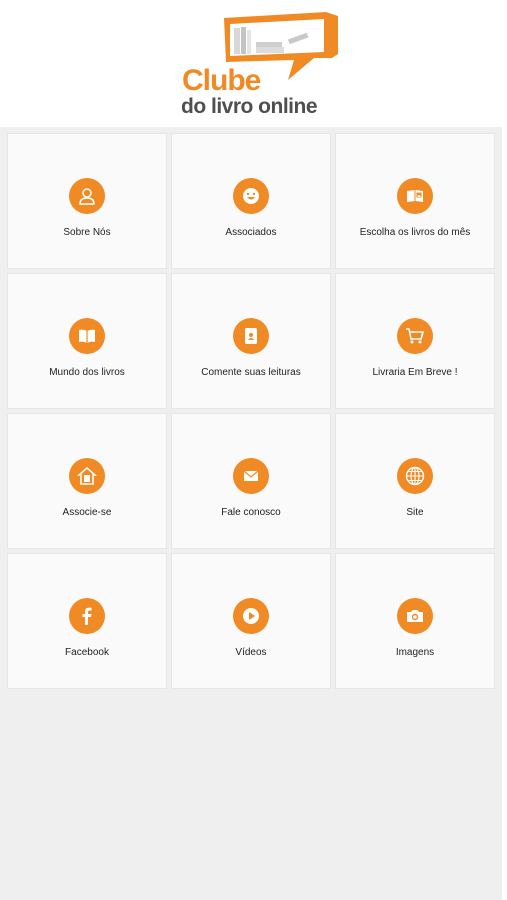  I want to click on tile-label: Livraria Em Breve !, so click(415, 372).